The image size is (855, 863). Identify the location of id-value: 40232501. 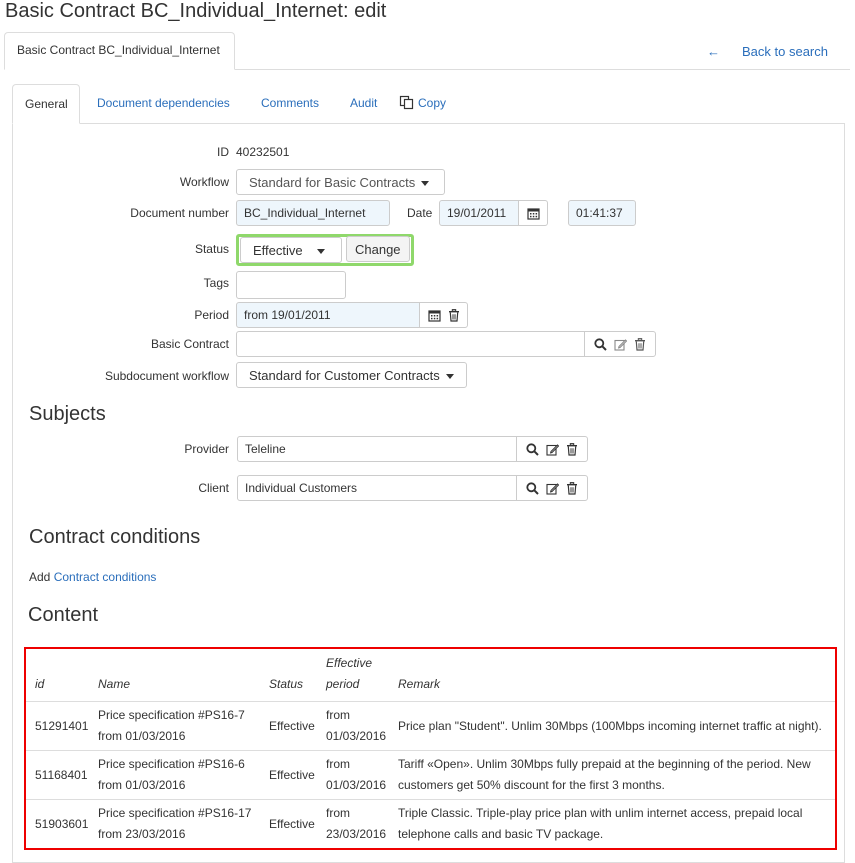
(263, 152).